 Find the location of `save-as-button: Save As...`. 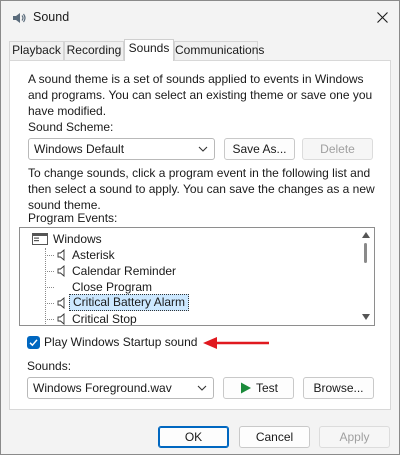

save-as-button: Save As... is located at coordinates (259, 149).